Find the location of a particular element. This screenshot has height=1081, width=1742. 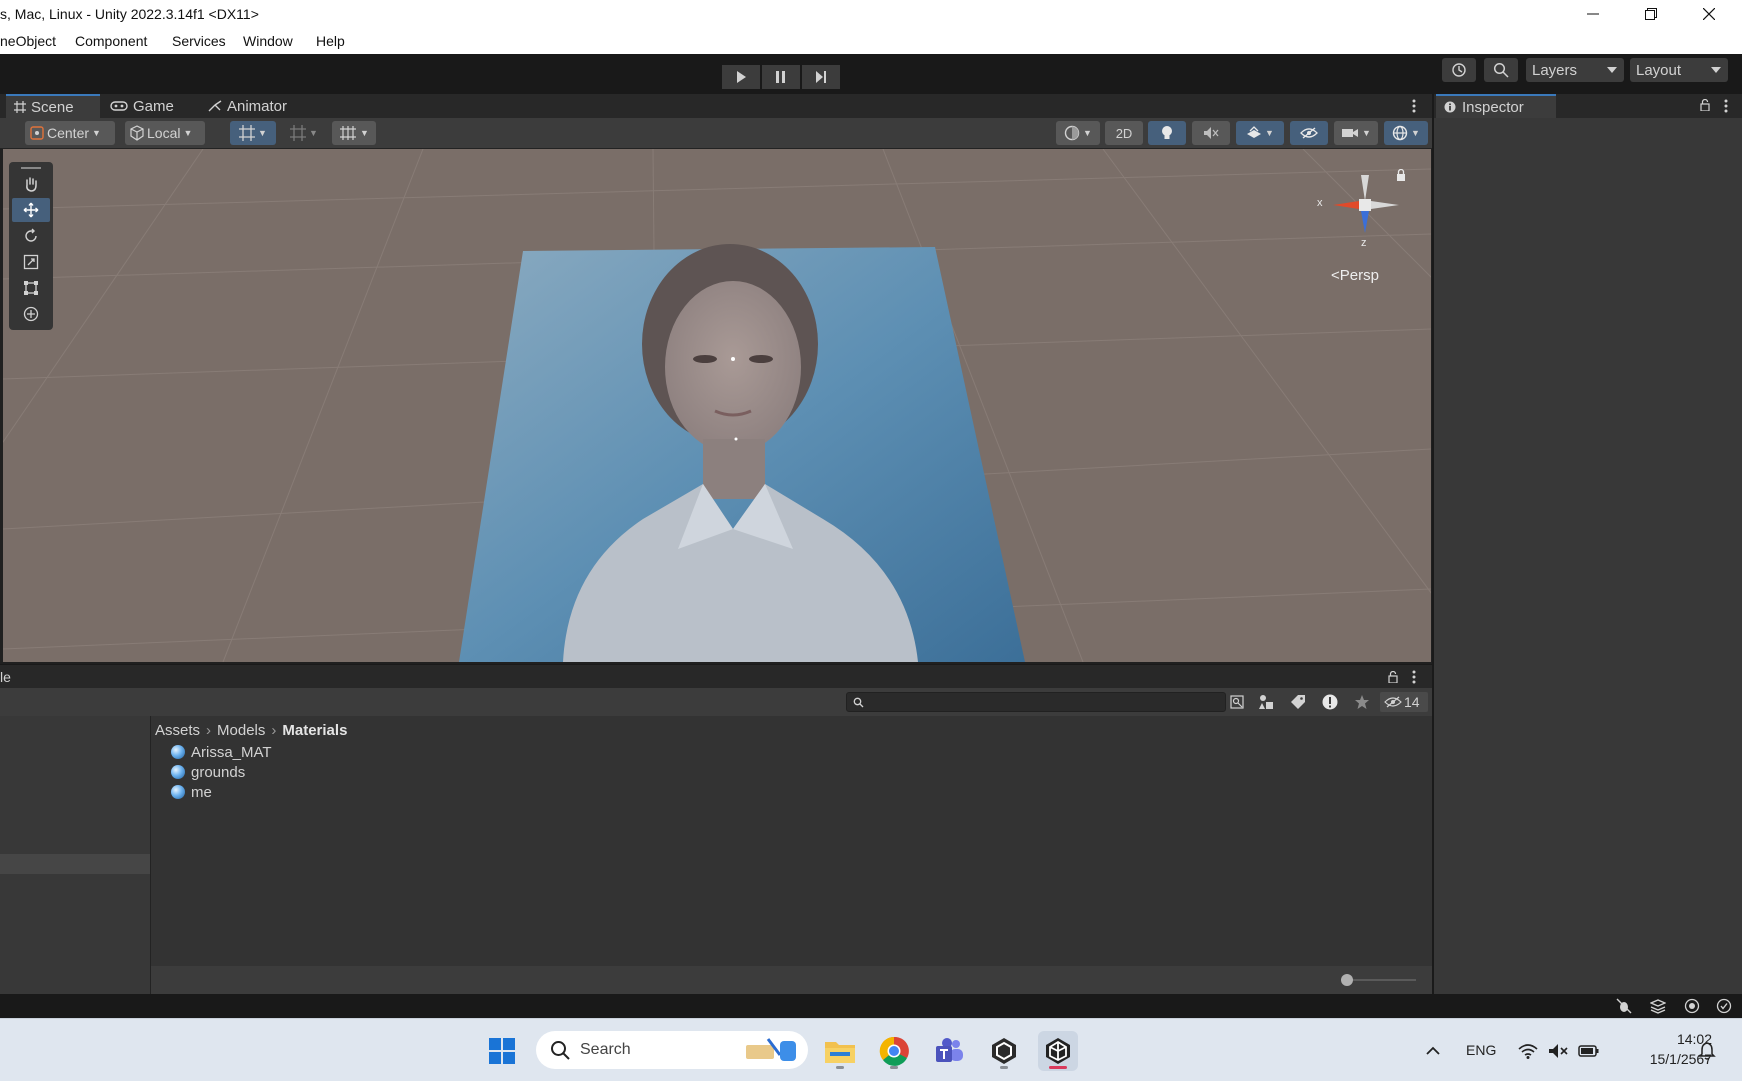

inspector-body is located at coordinates (1588, 556).